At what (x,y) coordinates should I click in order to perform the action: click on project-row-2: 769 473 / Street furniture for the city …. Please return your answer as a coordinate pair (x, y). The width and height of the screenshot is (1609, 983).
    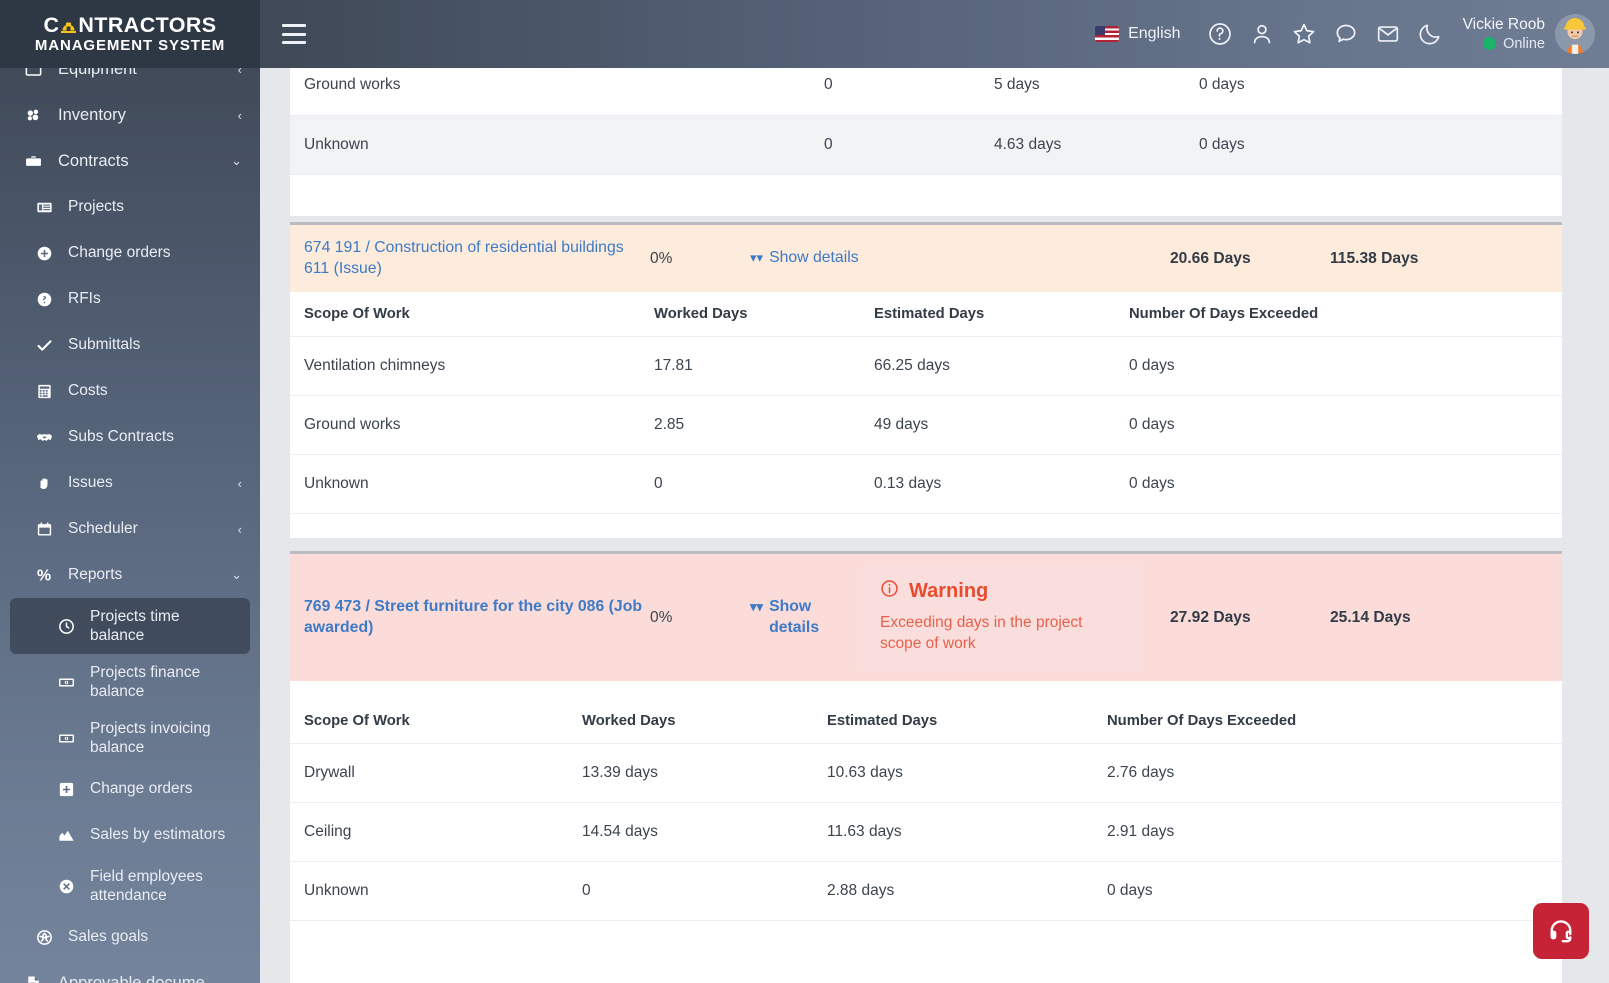
    Looking at the image, I should click on (926, 616).